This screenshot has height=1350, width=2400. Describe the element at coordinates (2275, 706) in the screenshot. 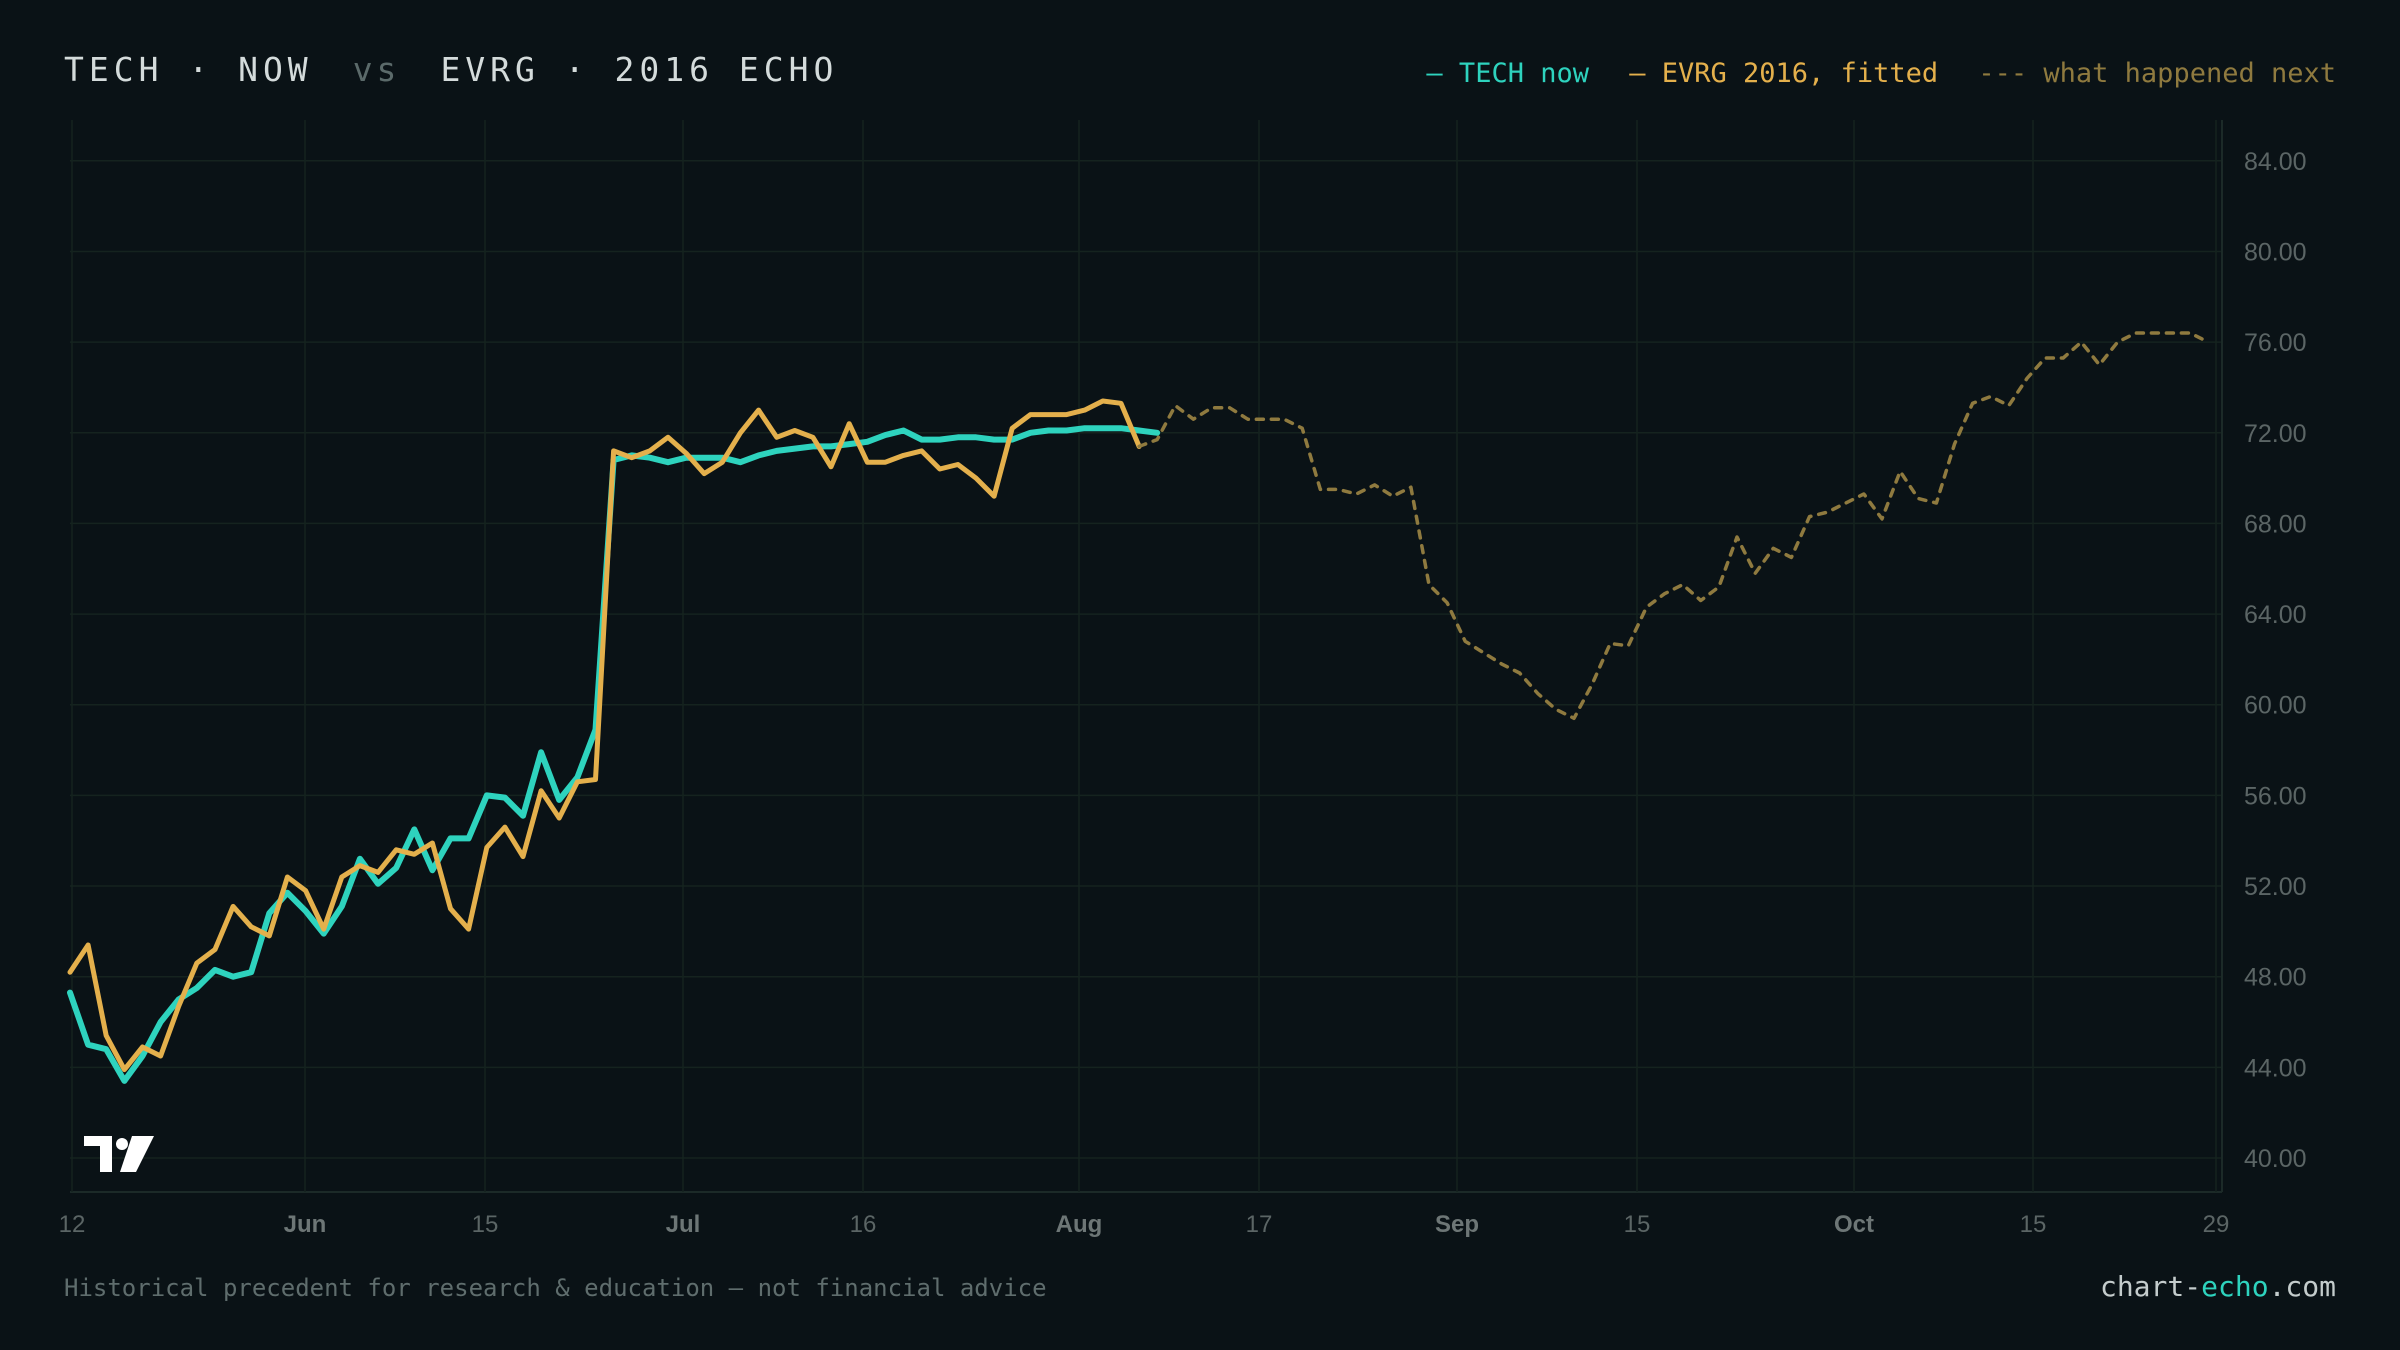

I see `y-tick-label: 60.00` at that location.